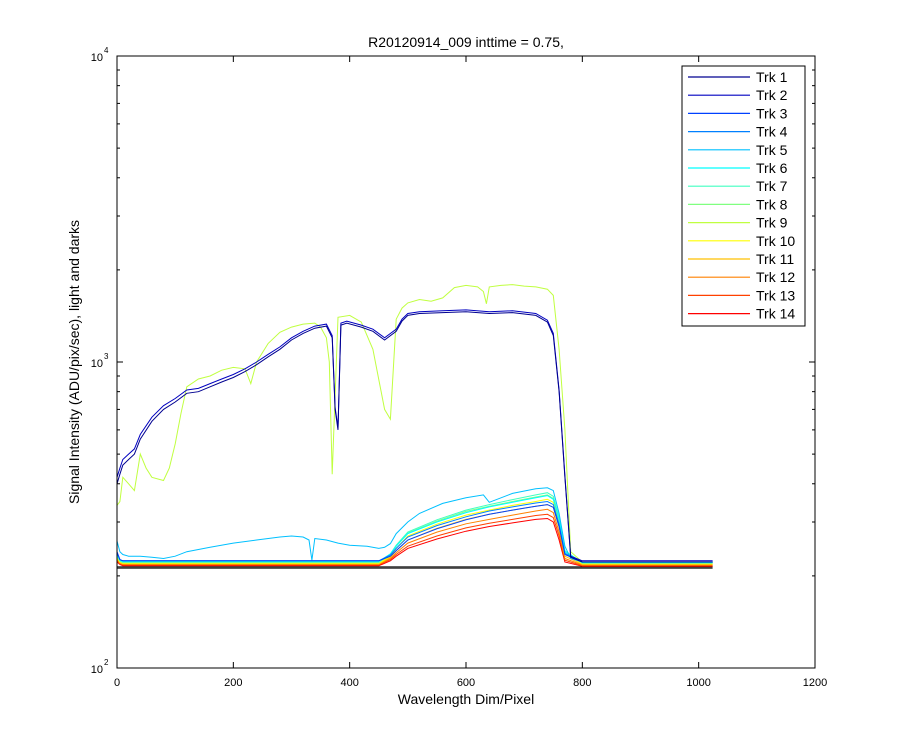 The width and height of the screenshot is (900, 750). I want to click on legend-label-trk-13: Trk 13, so click(775, 295).